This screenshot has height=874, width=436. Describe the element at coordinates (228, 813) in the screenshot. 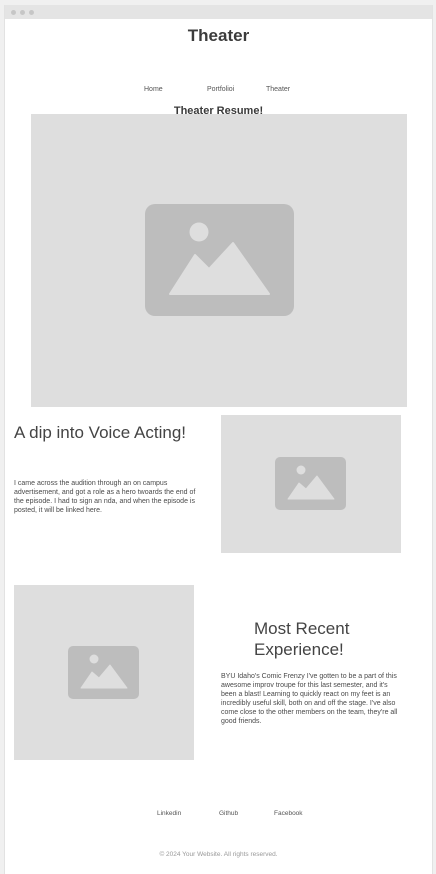

I see `footer-link-github: Github` at that location.